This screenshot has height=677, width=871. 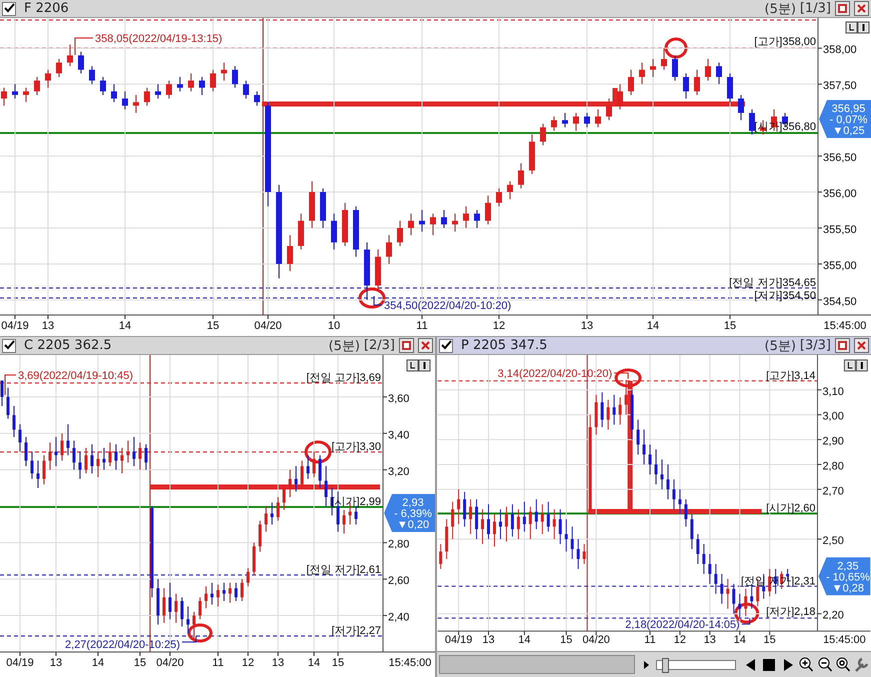 What do you see at coordinates (75, 376) in the screenshot?
I see `high-price-note: 3,69(2022/04/19-10:45)` at bounding box center [75, 376].